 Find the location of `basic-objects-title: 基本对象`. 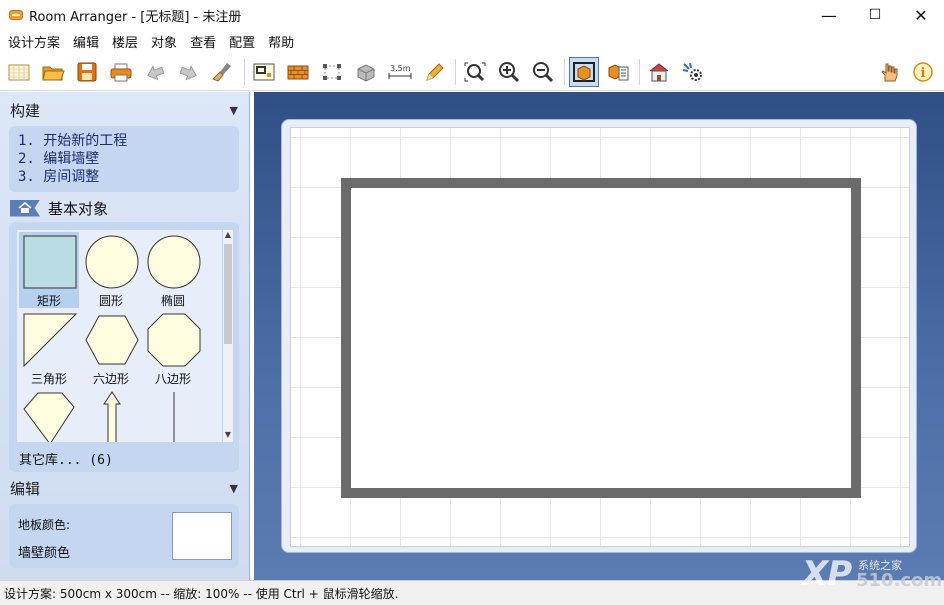

basic-objects-title: 基本对象 is located at coordinates (78, 208).